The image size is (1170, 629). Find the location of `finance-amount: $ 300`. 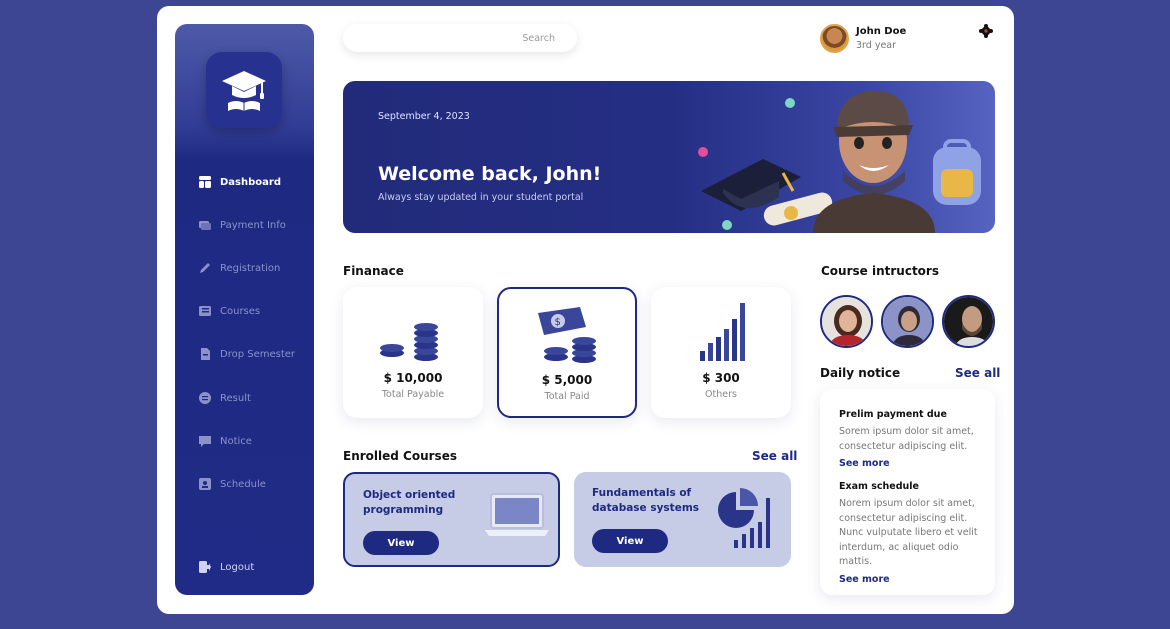

finance-amount: $ 300 is located at coordinates (721, 378).